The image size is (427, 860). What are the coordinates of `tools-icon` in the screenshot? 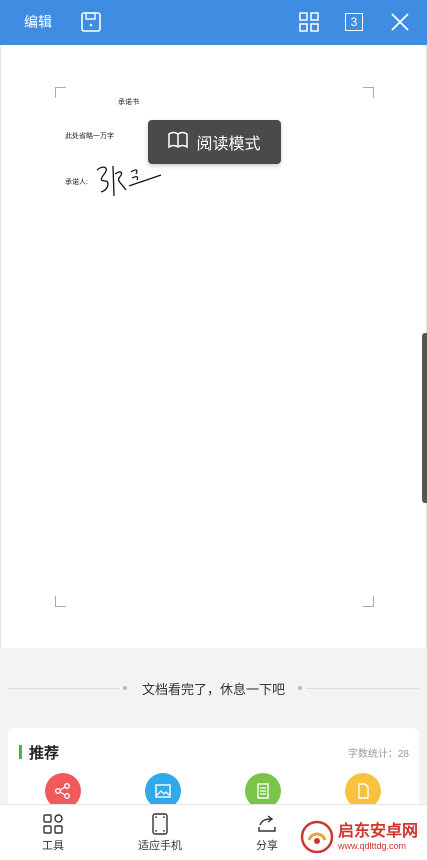 It's located at (53, 826).